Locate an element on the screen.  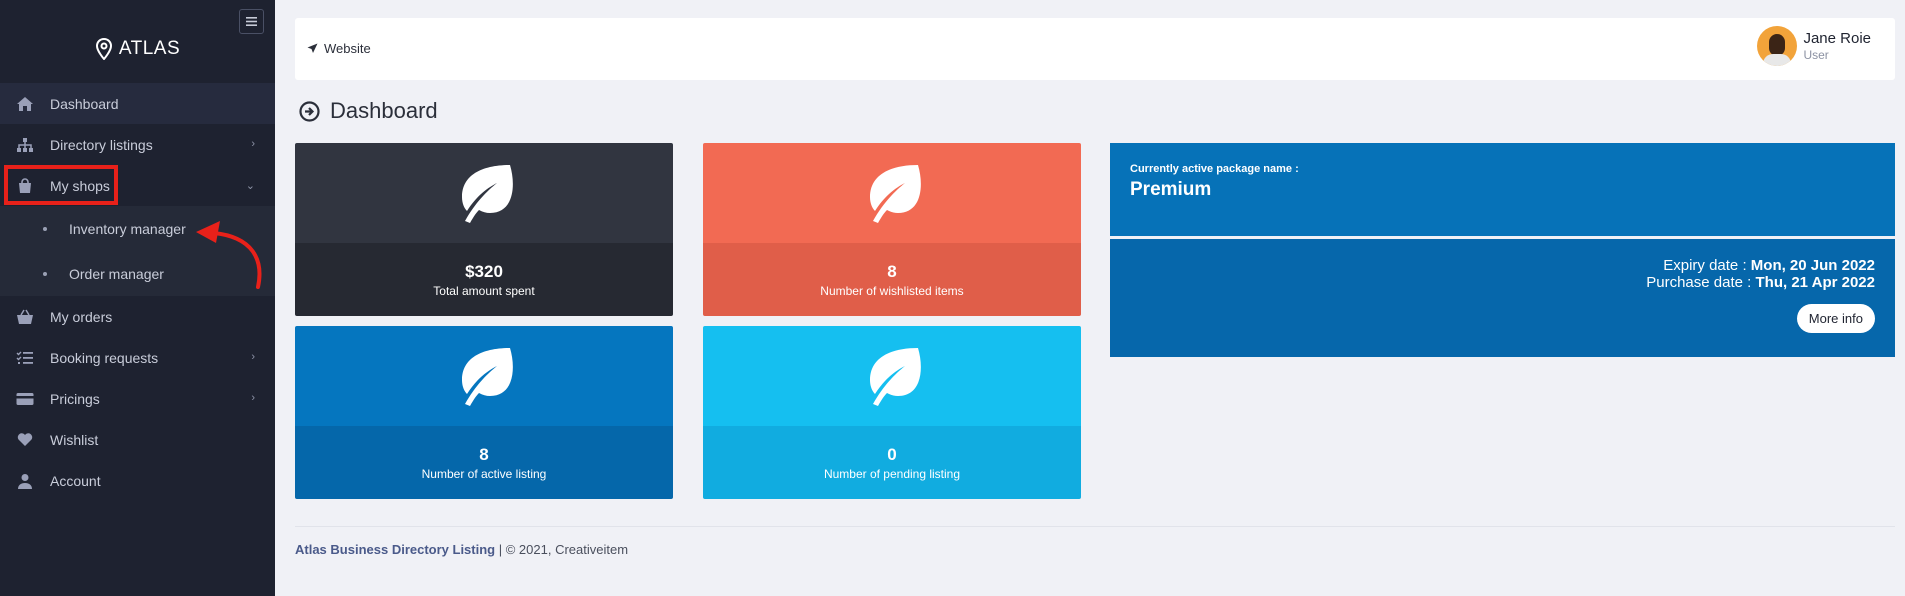
submenu-item-label: Order manager is located at coordinates (116, 273).